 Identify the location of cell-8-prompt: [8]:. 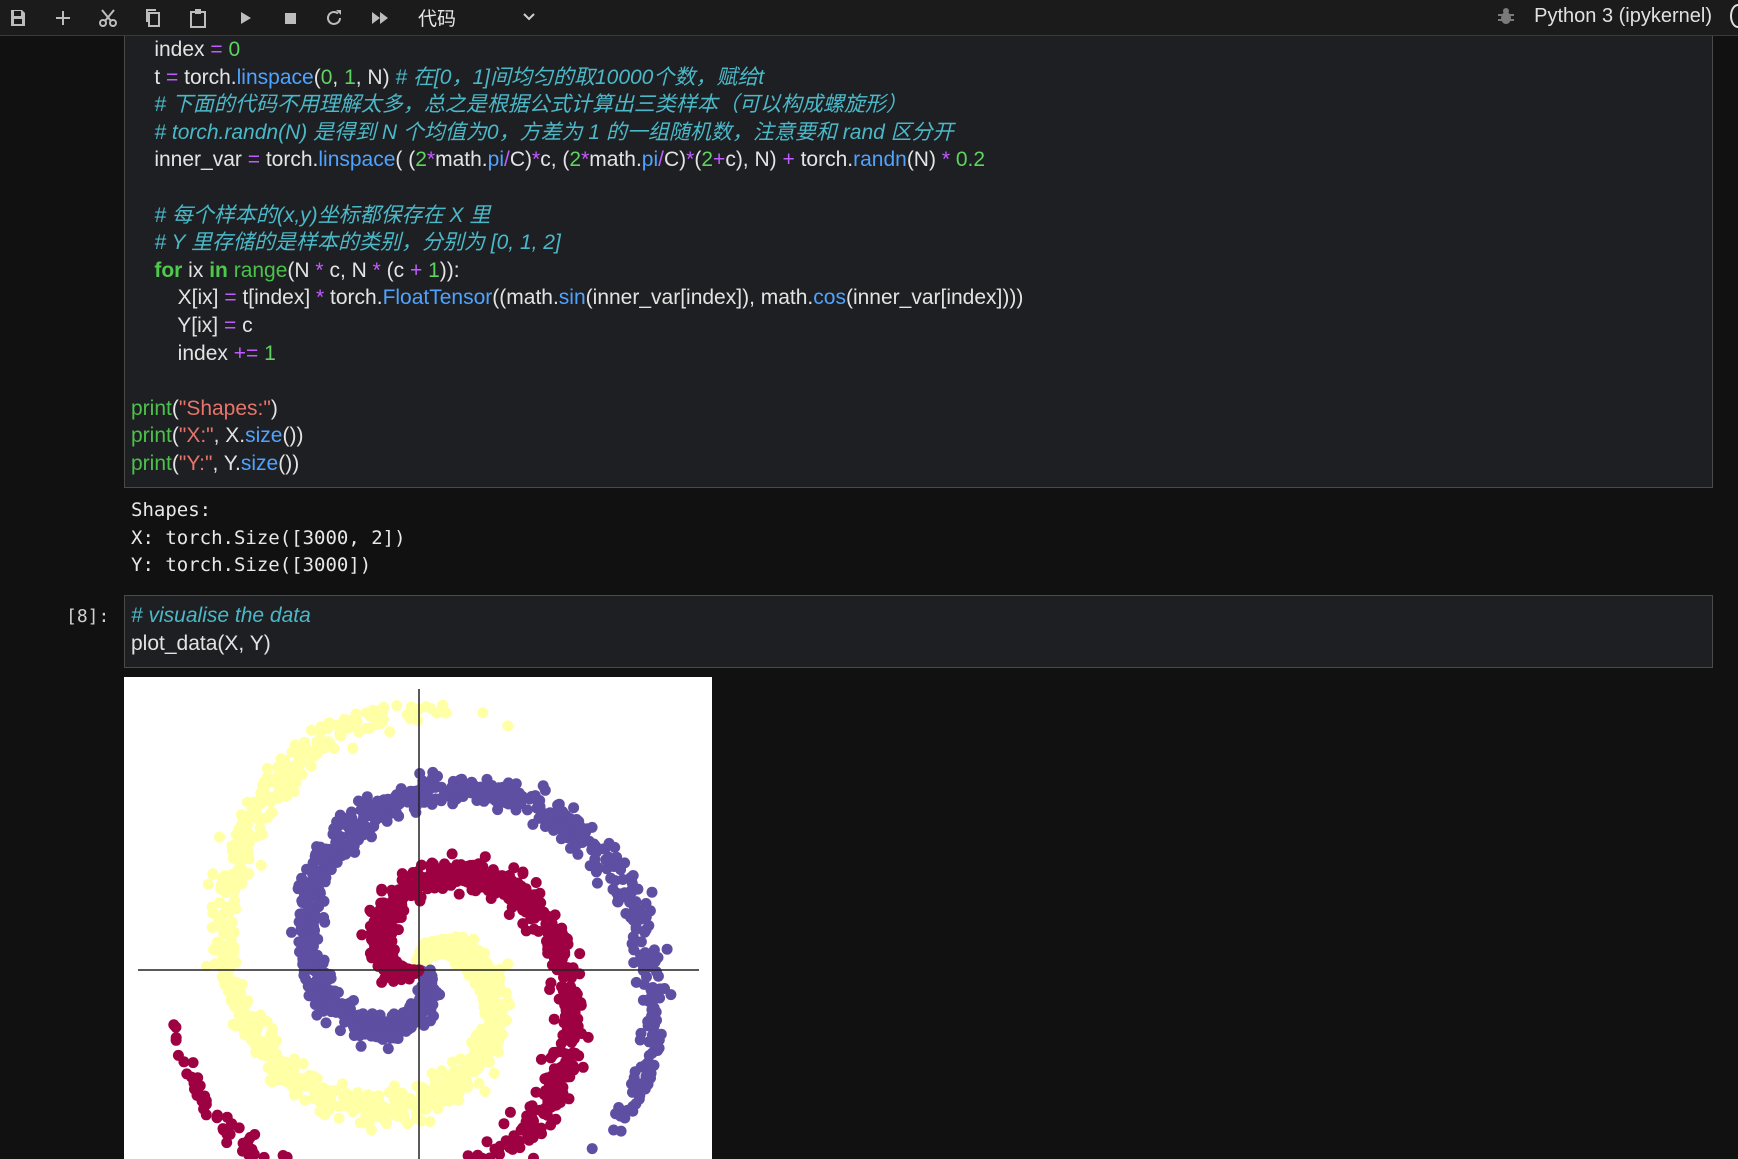
(88, 616).